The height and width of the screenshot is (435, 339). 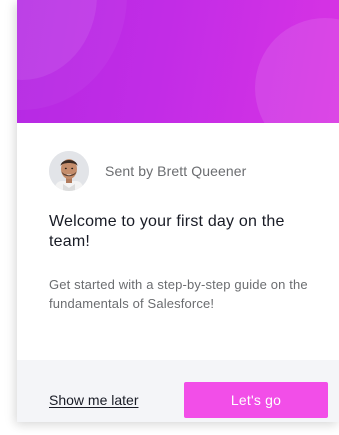 I want to click on person-avatar-icon, so click(x=69, y=171).